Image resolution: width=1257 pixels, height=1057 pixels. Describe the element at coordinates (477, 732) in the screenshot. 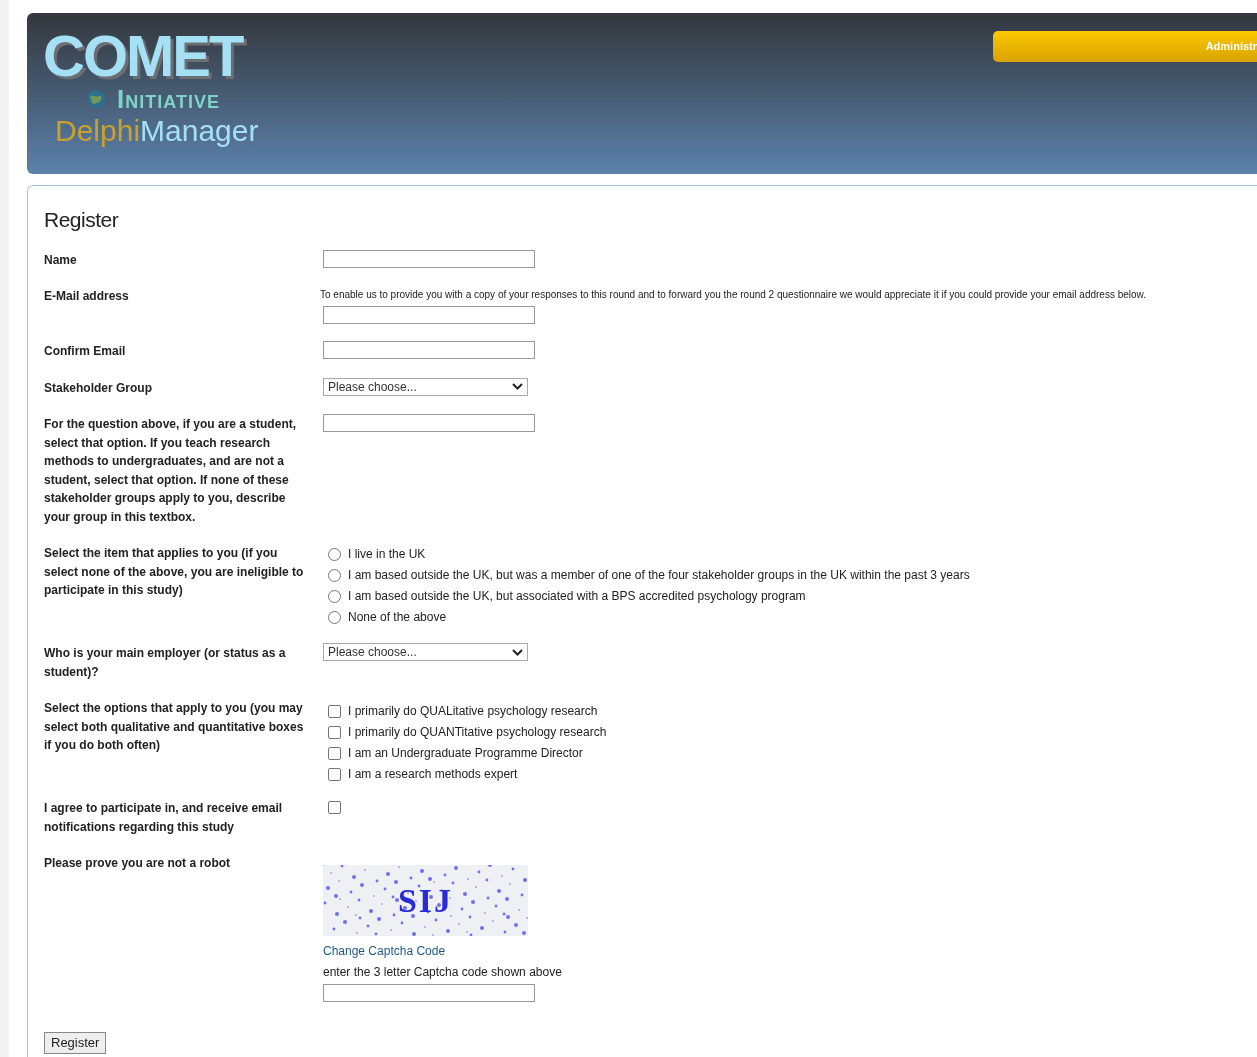

I see `checkbox-label: I primarily do QUANTitative psychology research` at that location.